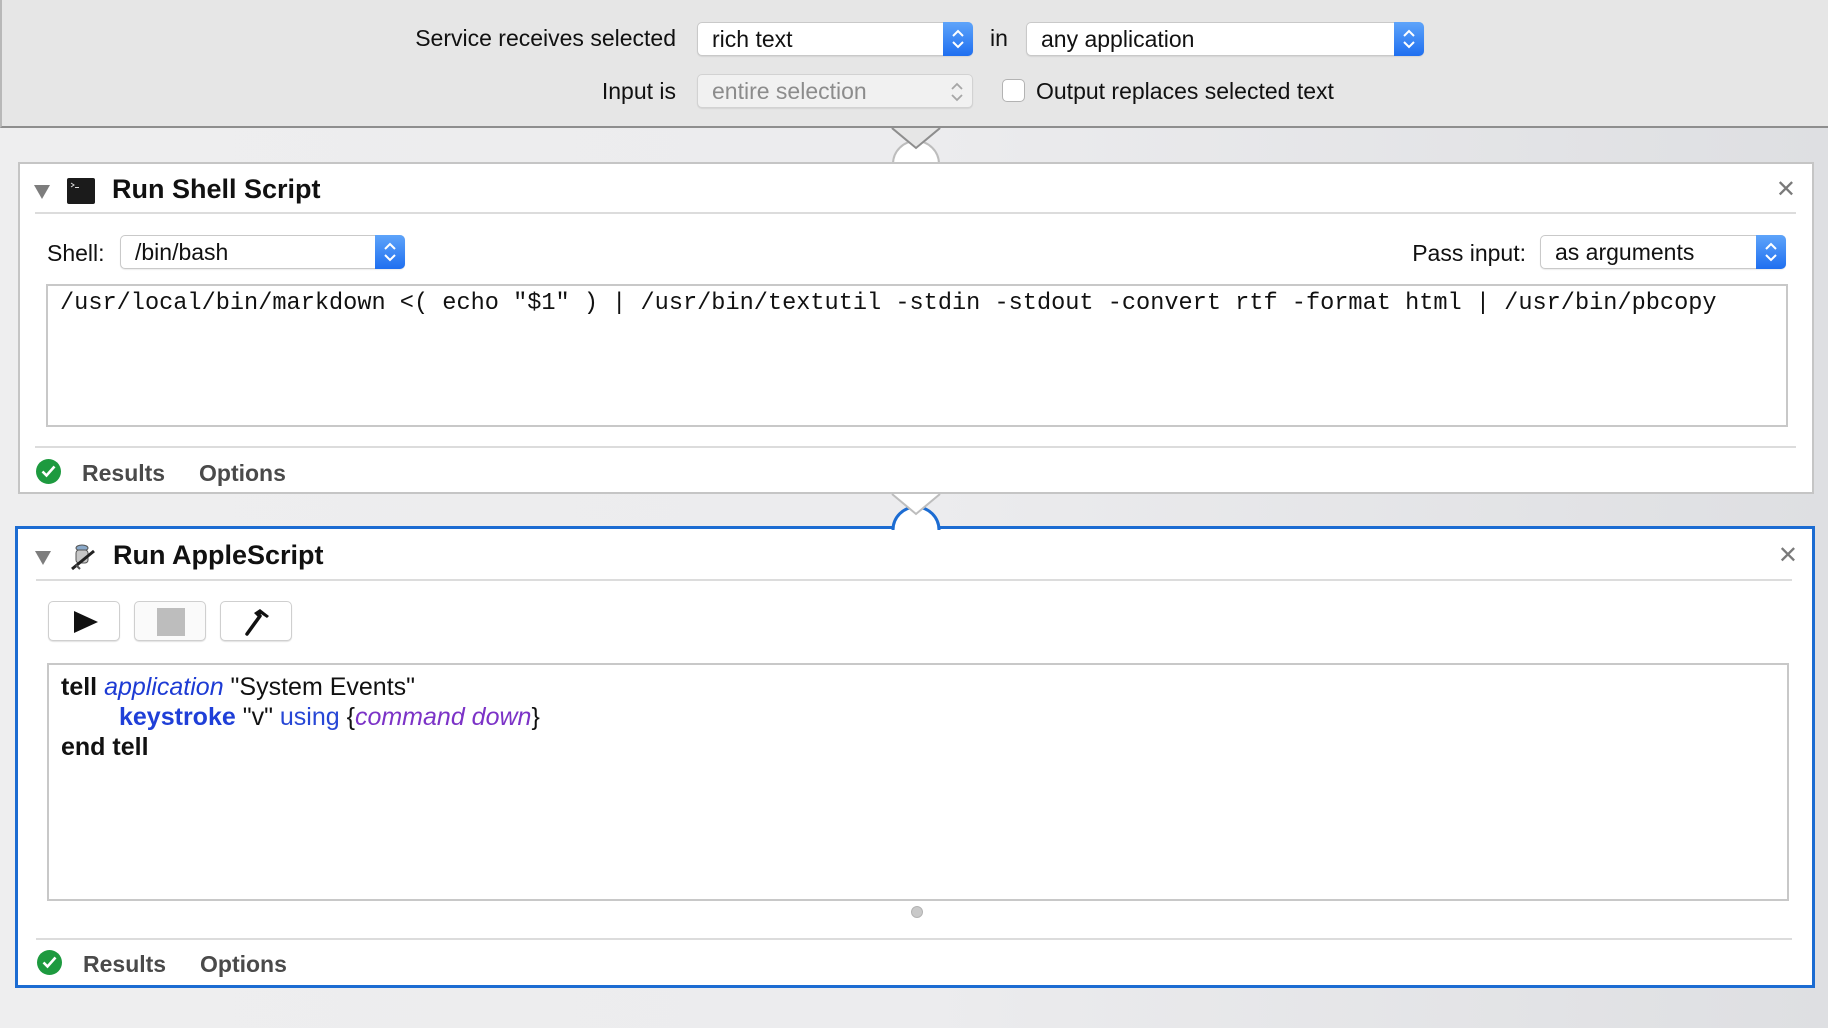  What do you see at coordinates (1225, 39) in the screenshot?
I see `application-select: any application` at bounding box center [1225, 39].